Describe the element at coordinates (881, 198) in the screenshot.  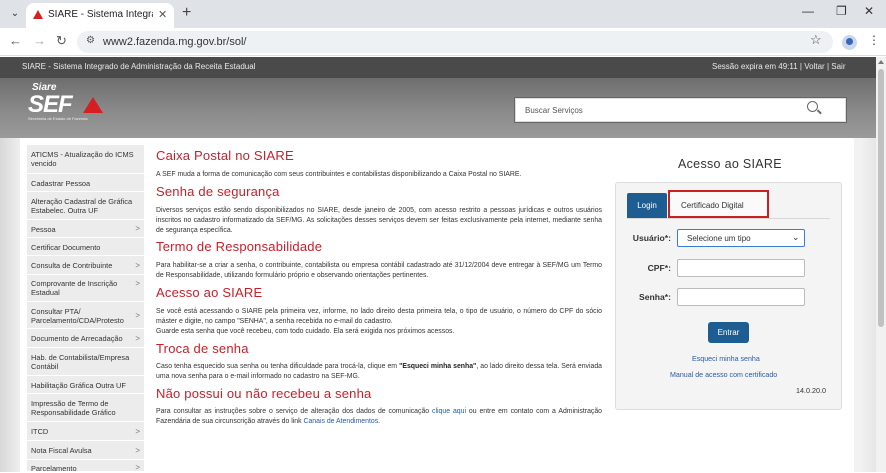
I see `scrollbar-thumb` at that location.